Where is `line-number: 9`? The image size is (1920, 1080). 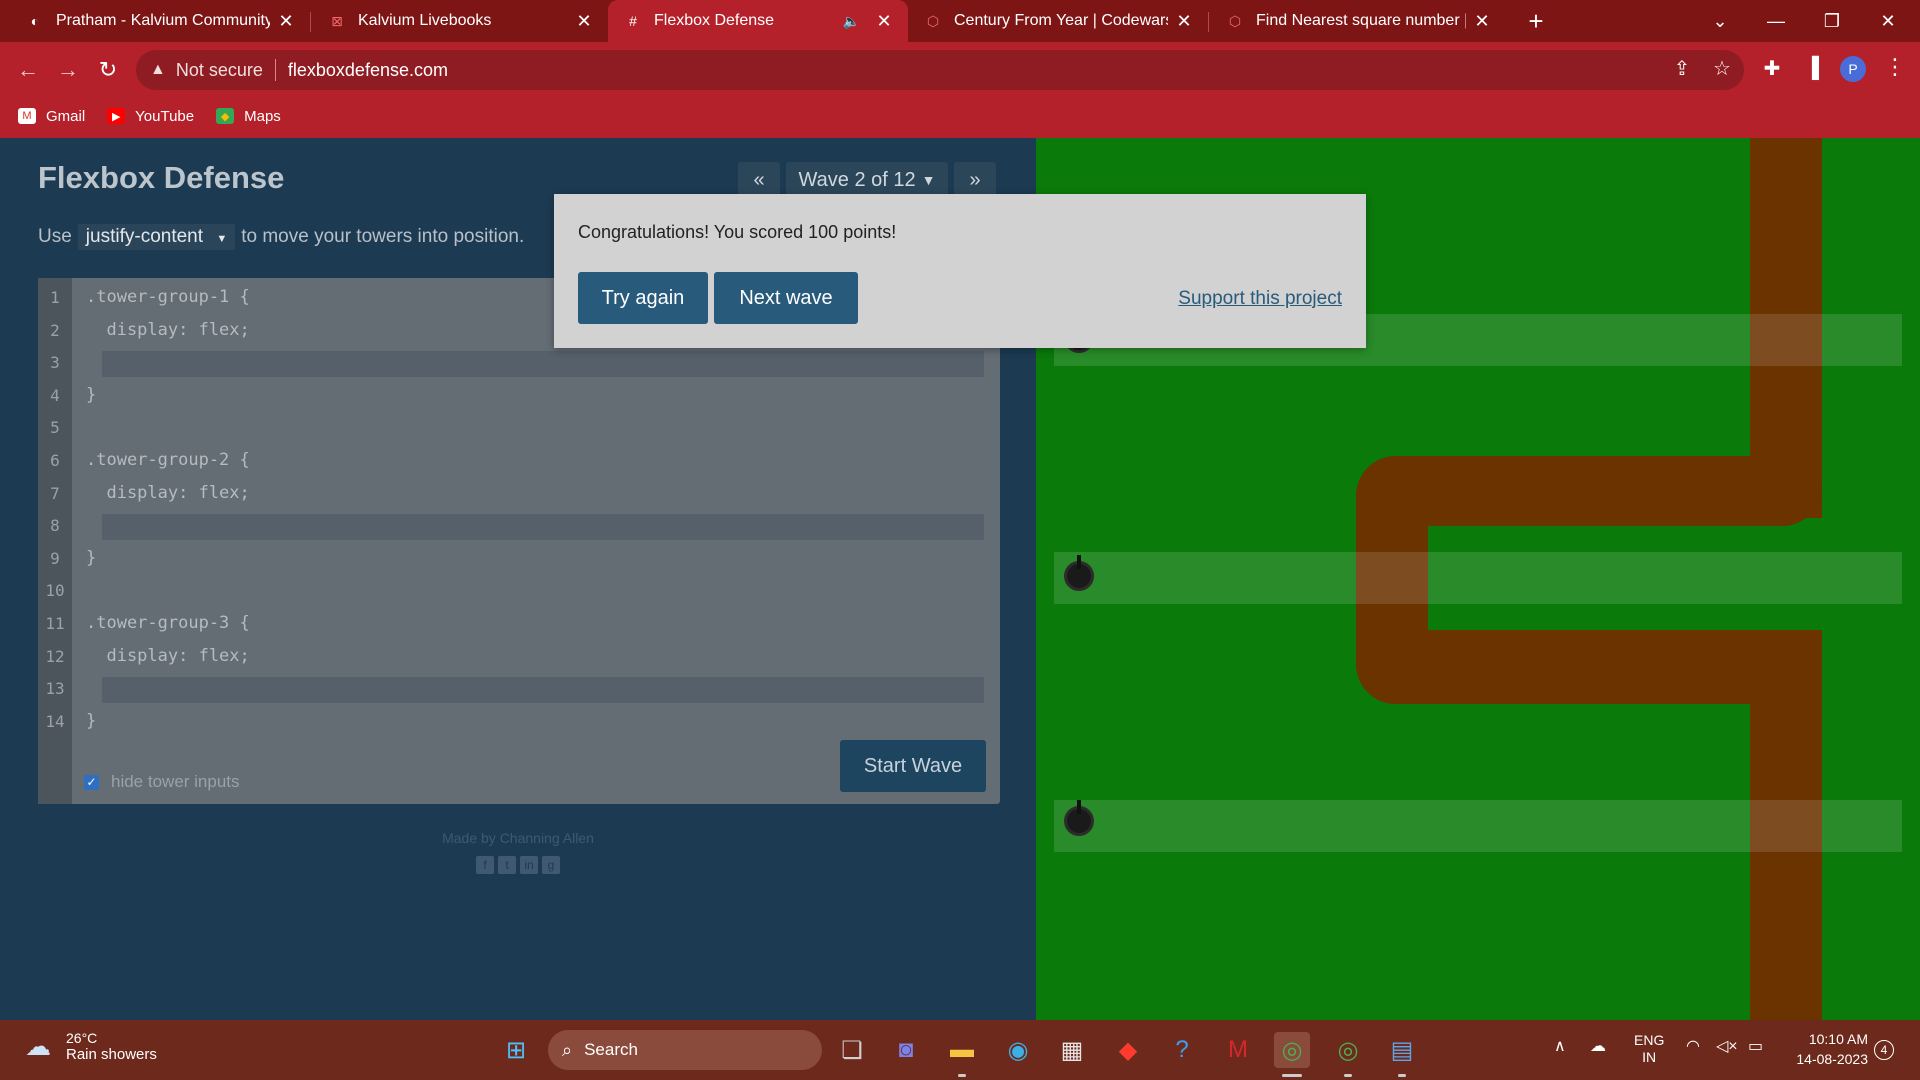 line-number: 9 is located at coordinates (55, 558).